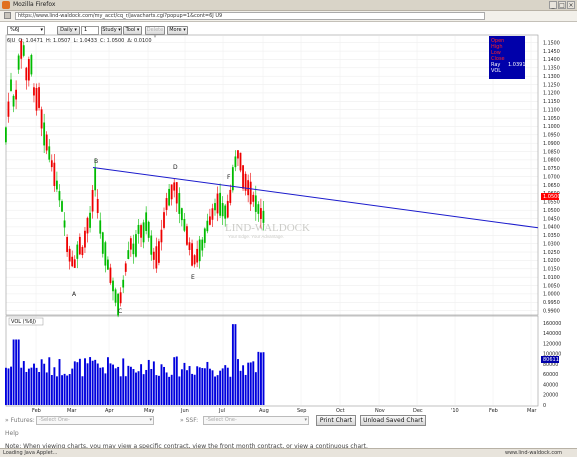 This screenshot has width=577, height=457. I want to click on price-tick-label: 1.0350, so click(551, 236).